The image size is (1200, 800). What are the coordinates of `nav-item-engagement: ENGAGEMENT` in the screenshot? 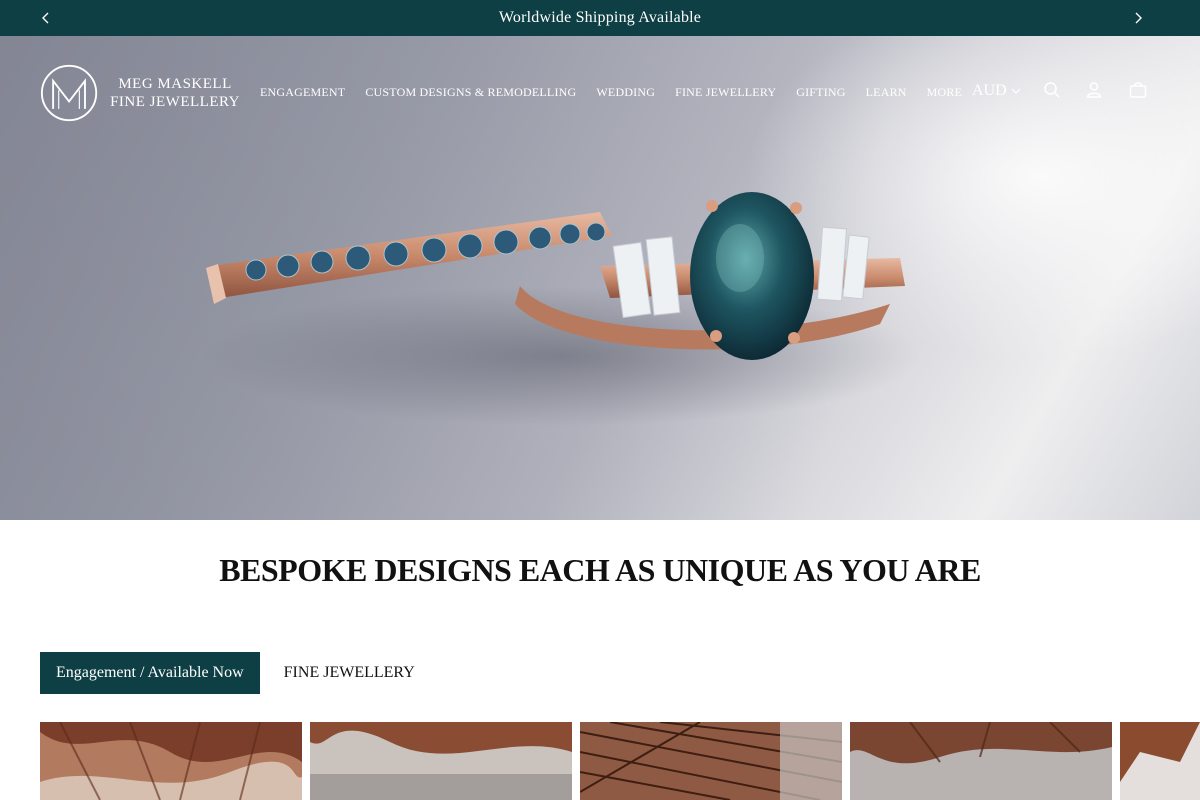 It's located at (302, 92).